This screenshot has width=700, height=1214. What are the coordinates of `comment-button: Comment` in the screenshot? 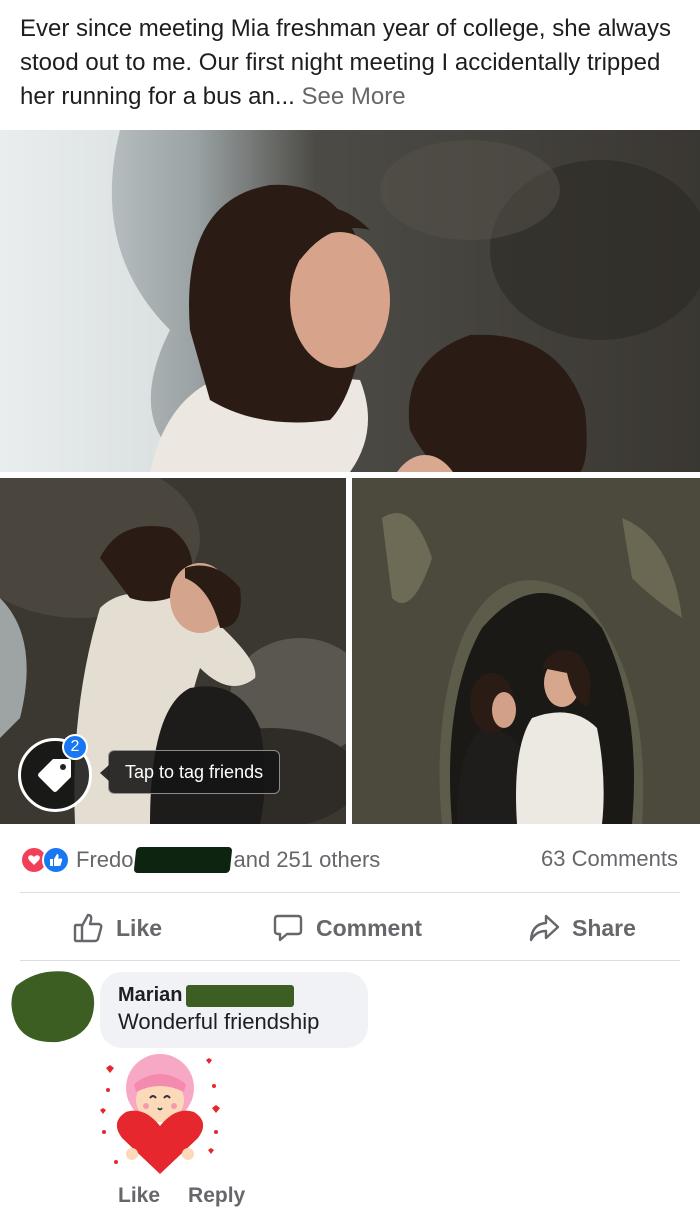 It's located at (347, 928).